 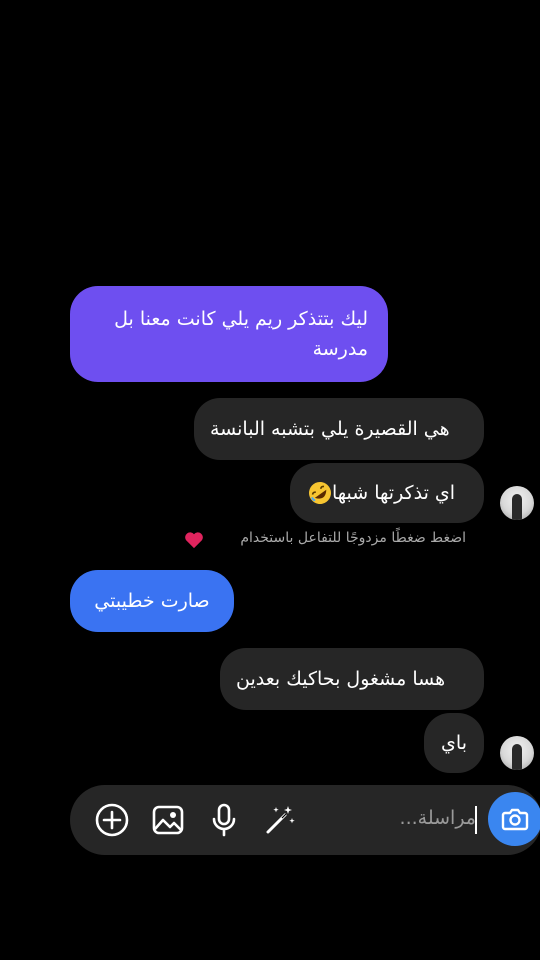 I want to click on received-message-bubble: هسا مشغول بحاكيك بعدين, so click(x=352, y=679).